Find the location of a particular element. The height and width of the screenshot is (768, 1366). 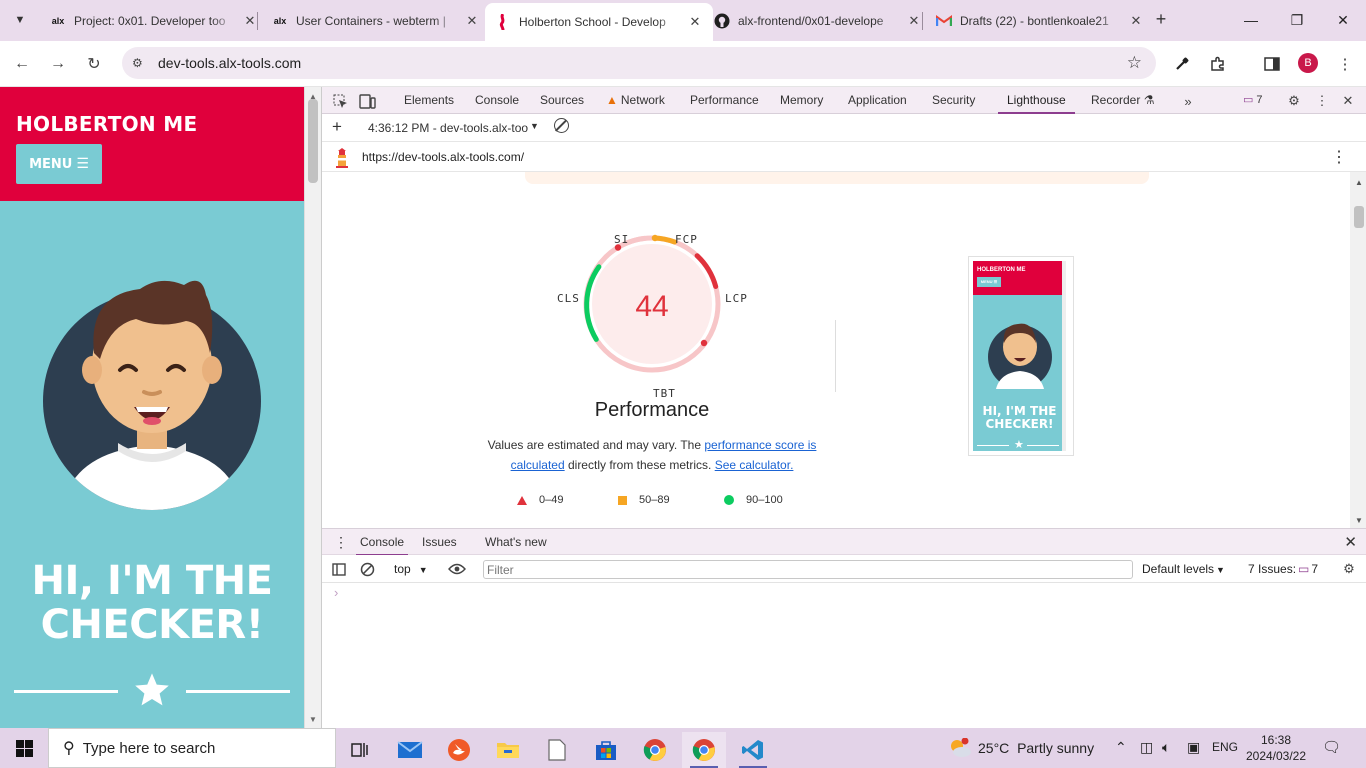

arrow-right-icon: → is located at coordinates (58, 63).